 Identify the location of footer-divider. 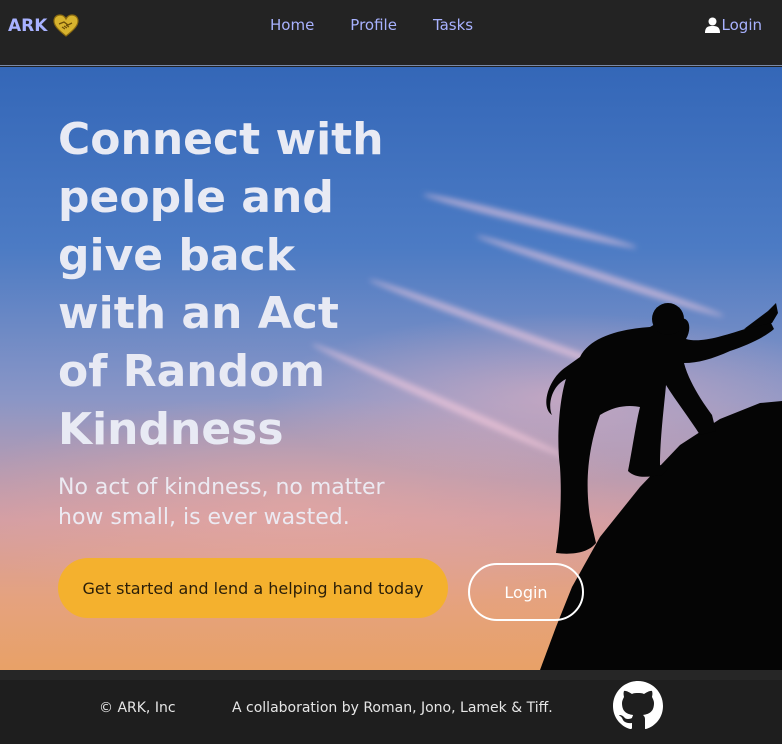
(391, 675).